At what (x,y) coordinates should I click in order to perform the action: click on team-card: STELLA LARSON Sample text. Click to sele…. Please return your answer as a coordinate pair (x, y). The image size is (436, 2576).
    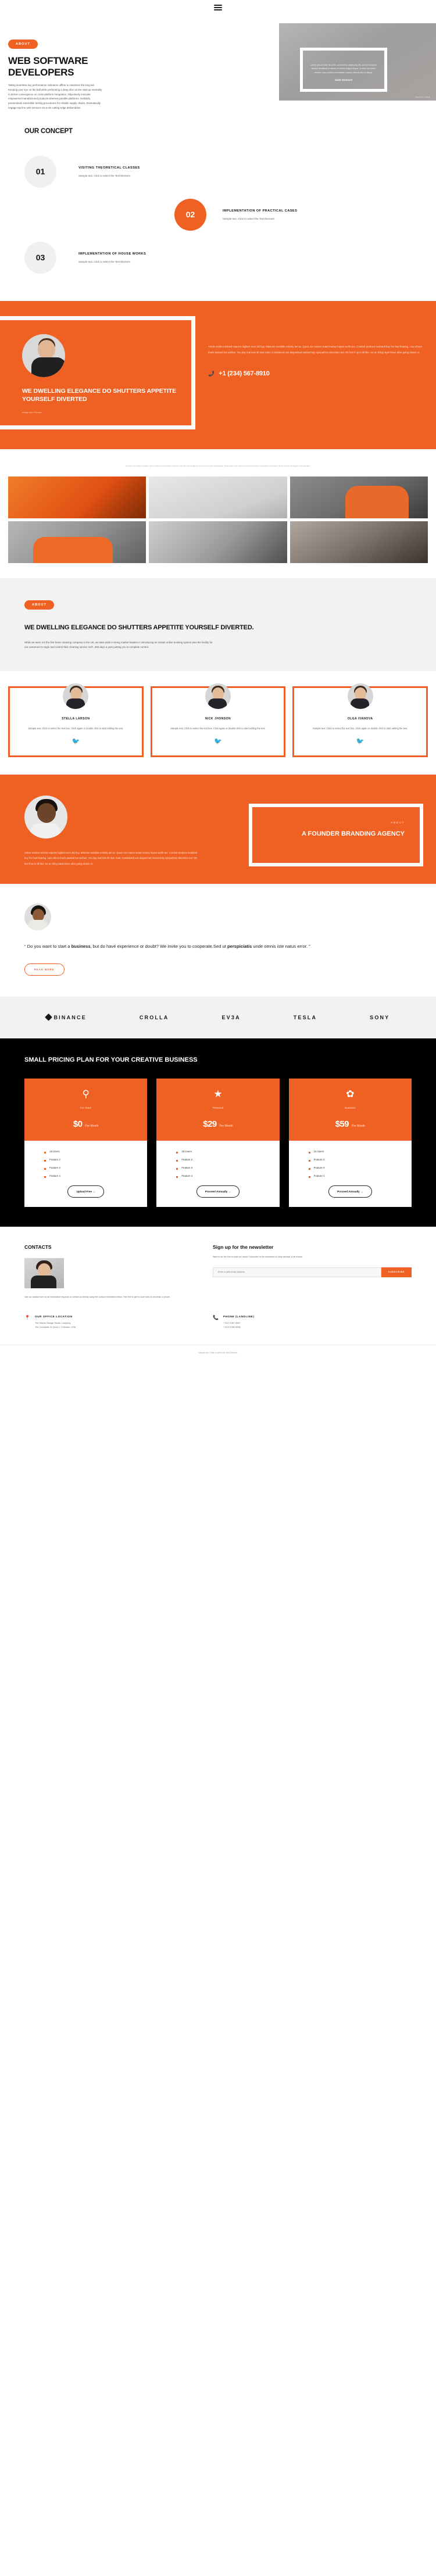
    Looking at the image, I should click on (76, 720).